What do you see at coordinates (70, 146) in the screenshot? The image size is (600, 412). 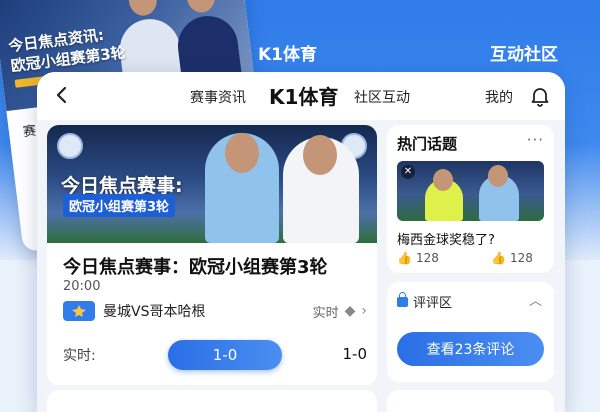 I see `ucl-logo-icon` at bounding box center [70, 146].